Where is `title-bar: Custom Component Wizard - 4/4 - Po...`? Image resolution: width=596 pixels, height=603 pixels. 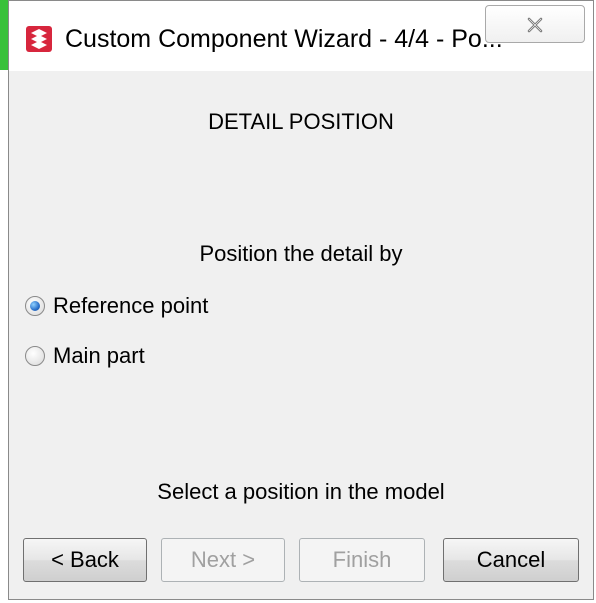
title-bar: Custom Component Wizard - 4/4 - Po... is located at coordinates (301, 36).